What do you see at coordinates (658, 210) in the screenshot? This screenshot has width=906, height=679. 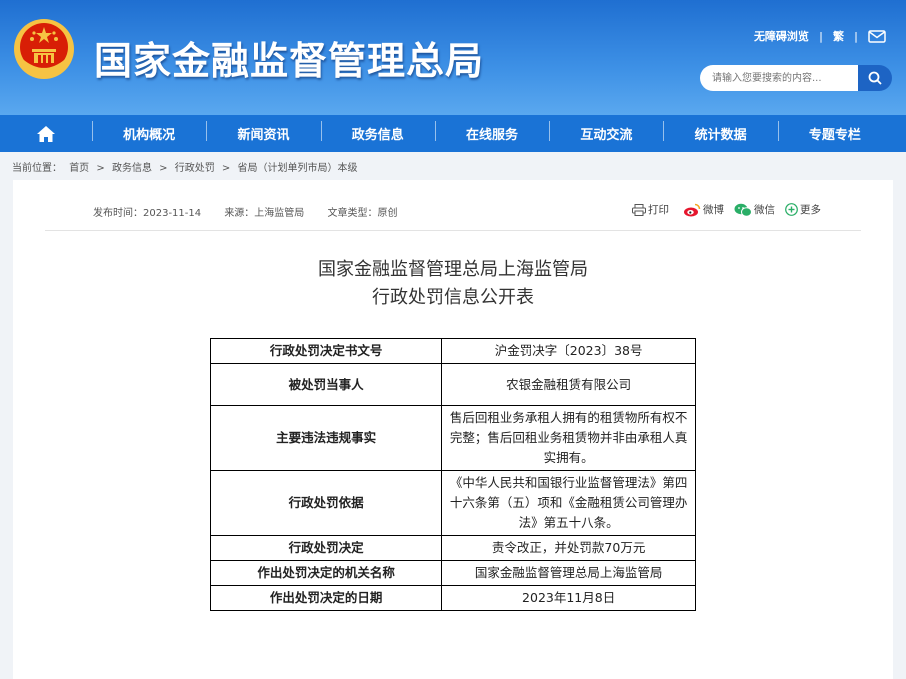 I see `print-label: 打印` at bounding box center [658, 210].